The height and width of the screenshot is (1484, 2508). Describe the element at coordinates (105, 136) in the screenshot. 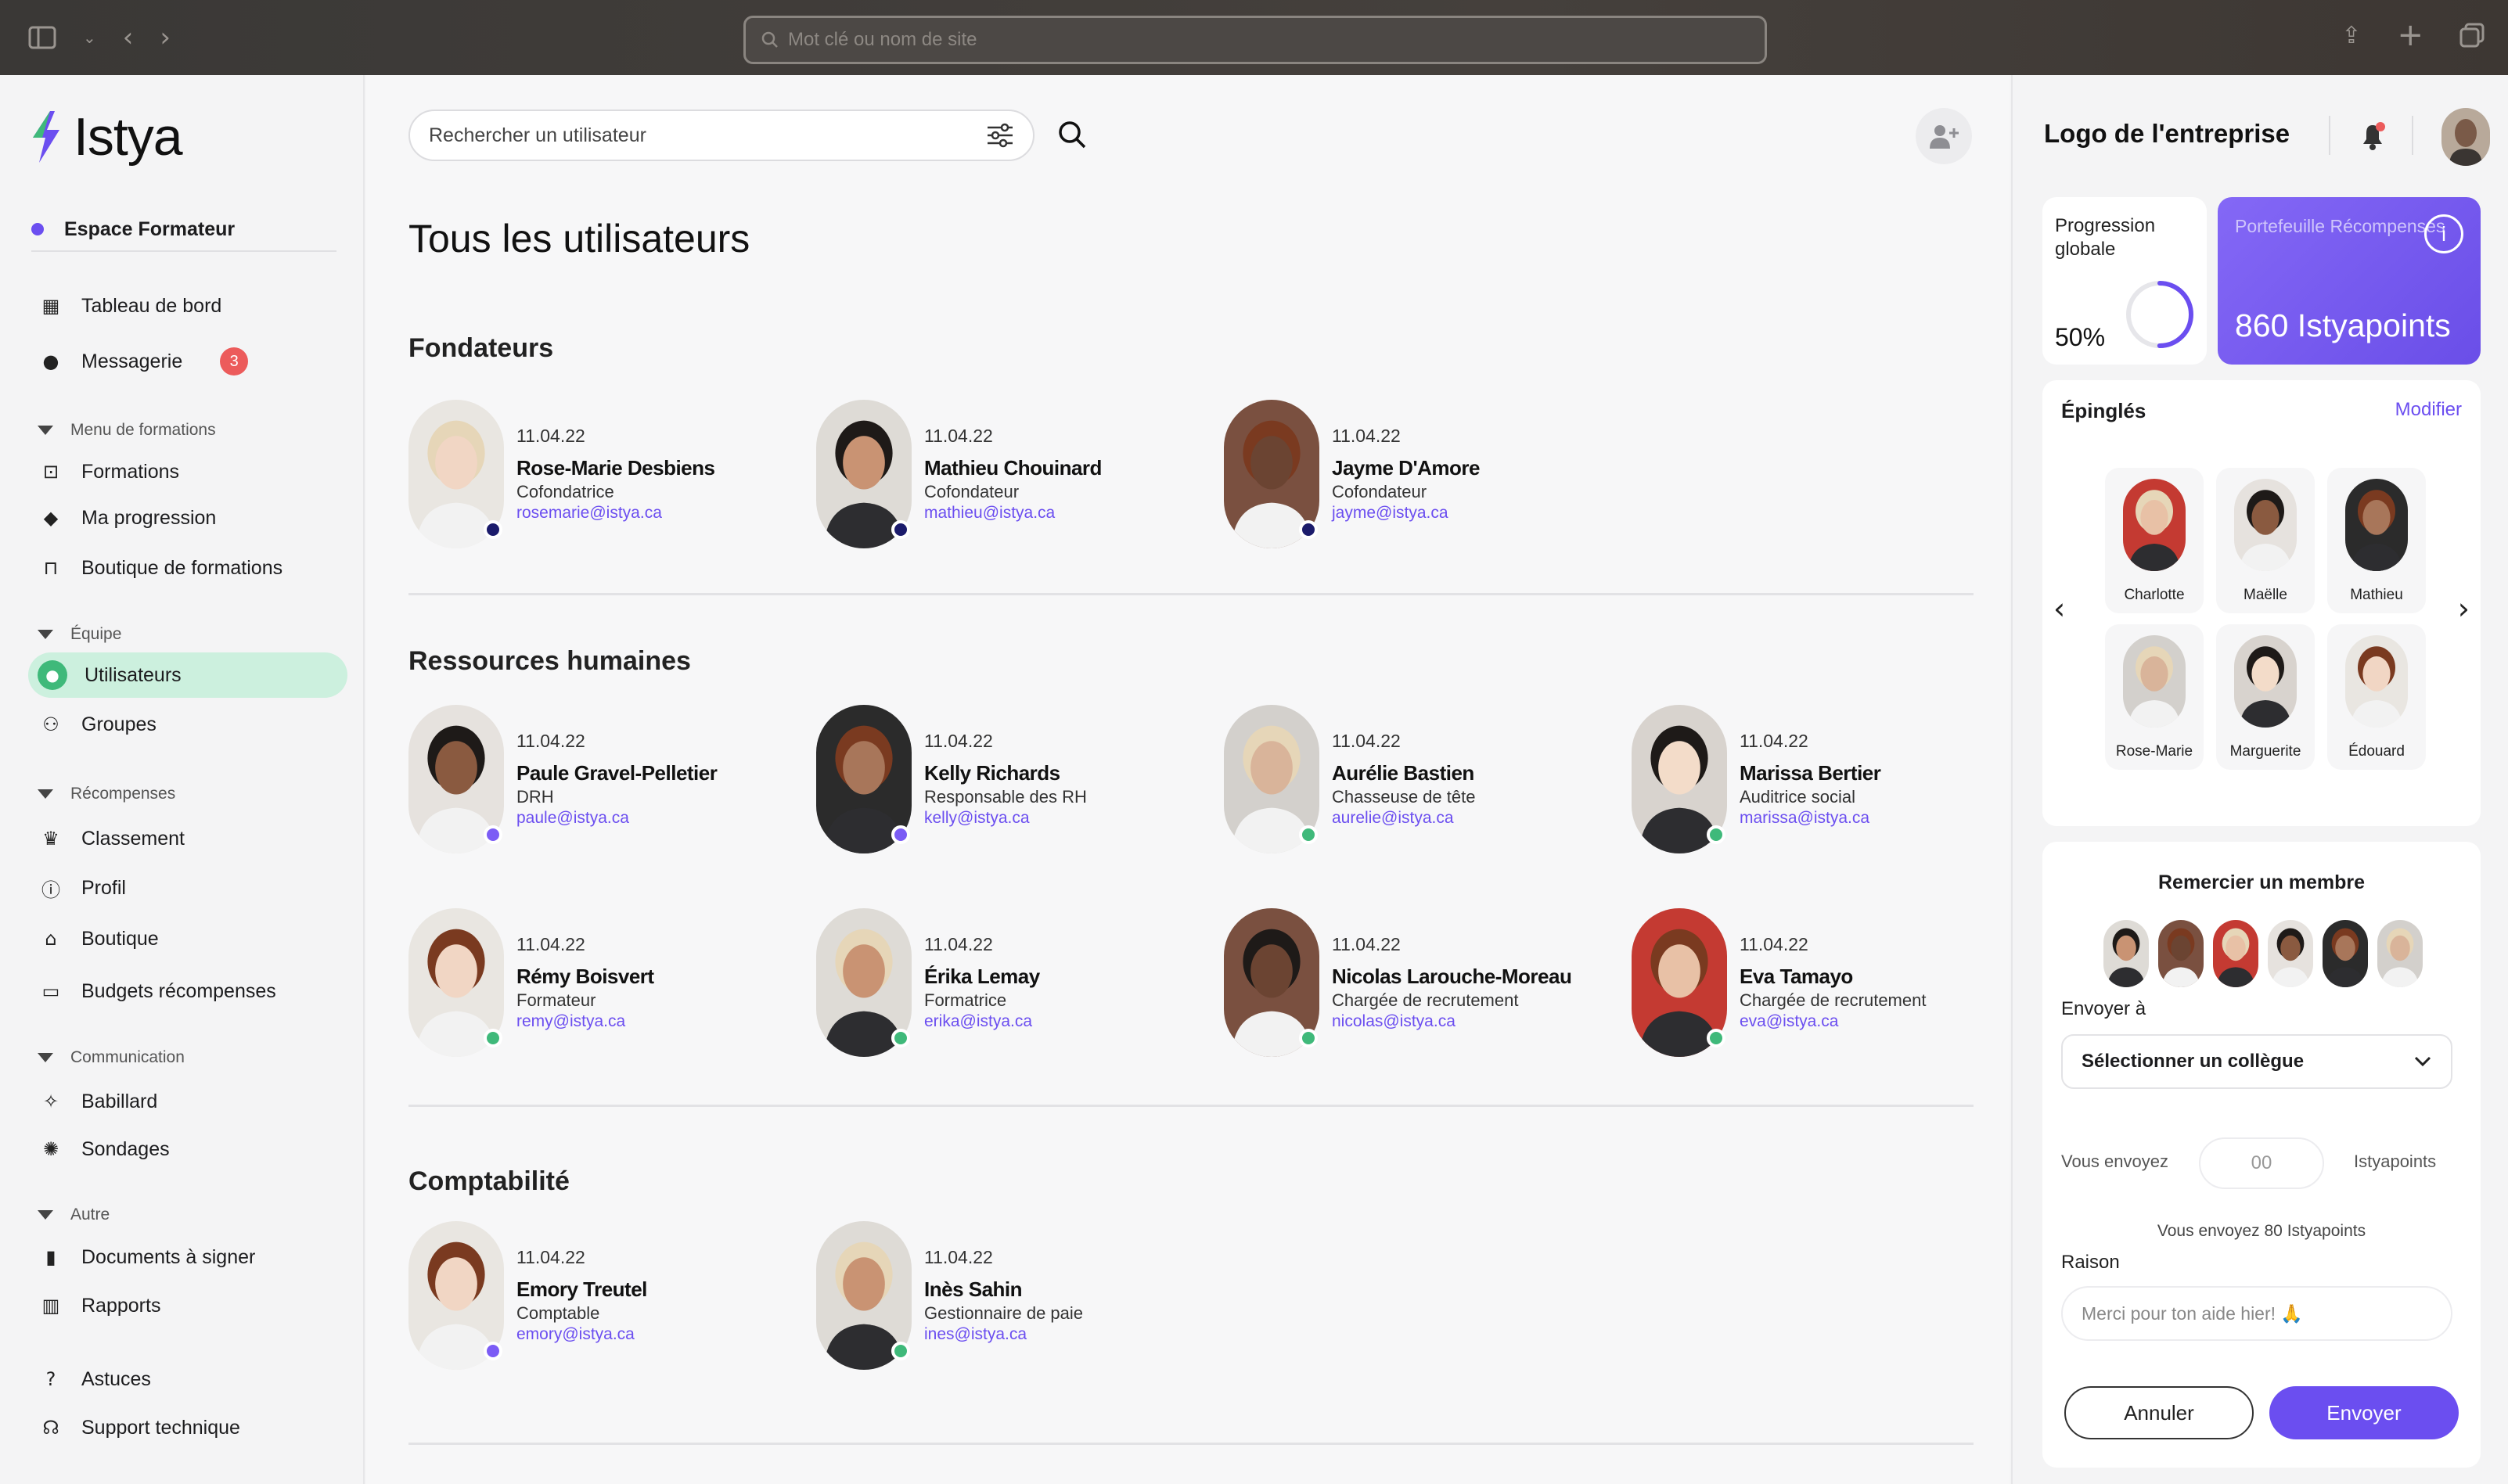

I see `app-logo: Istya` at that location.